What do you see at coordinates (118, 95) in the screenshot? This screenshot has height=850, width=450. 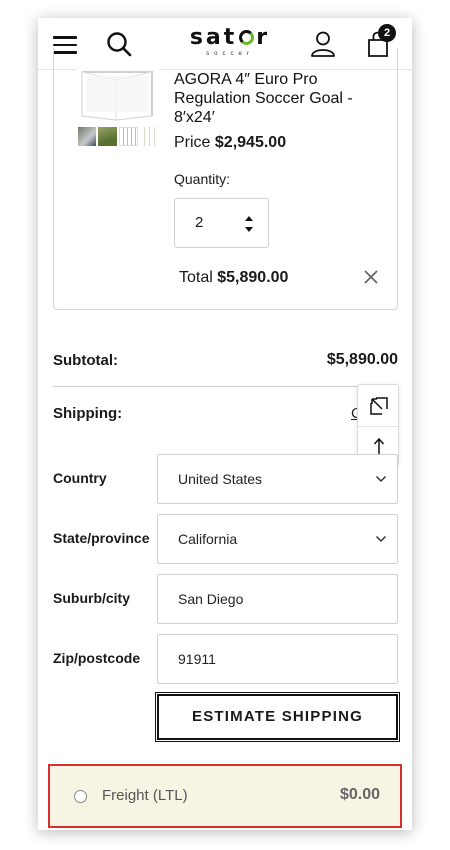 I see `product-image` at bounding box center [118, 95].